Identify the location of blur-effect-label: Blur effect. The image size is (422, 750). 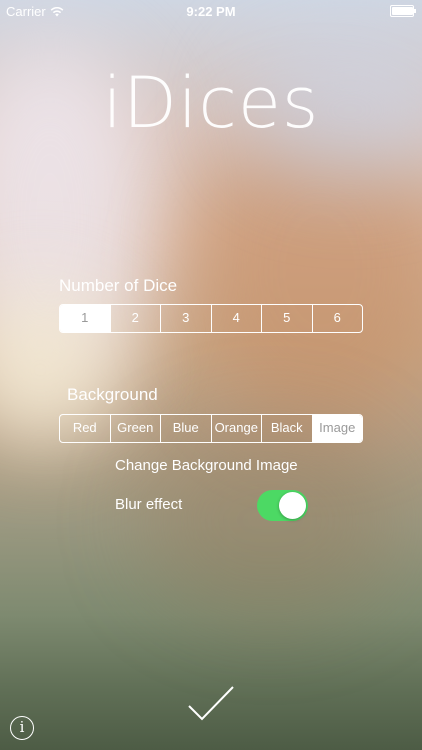
(149, 504).